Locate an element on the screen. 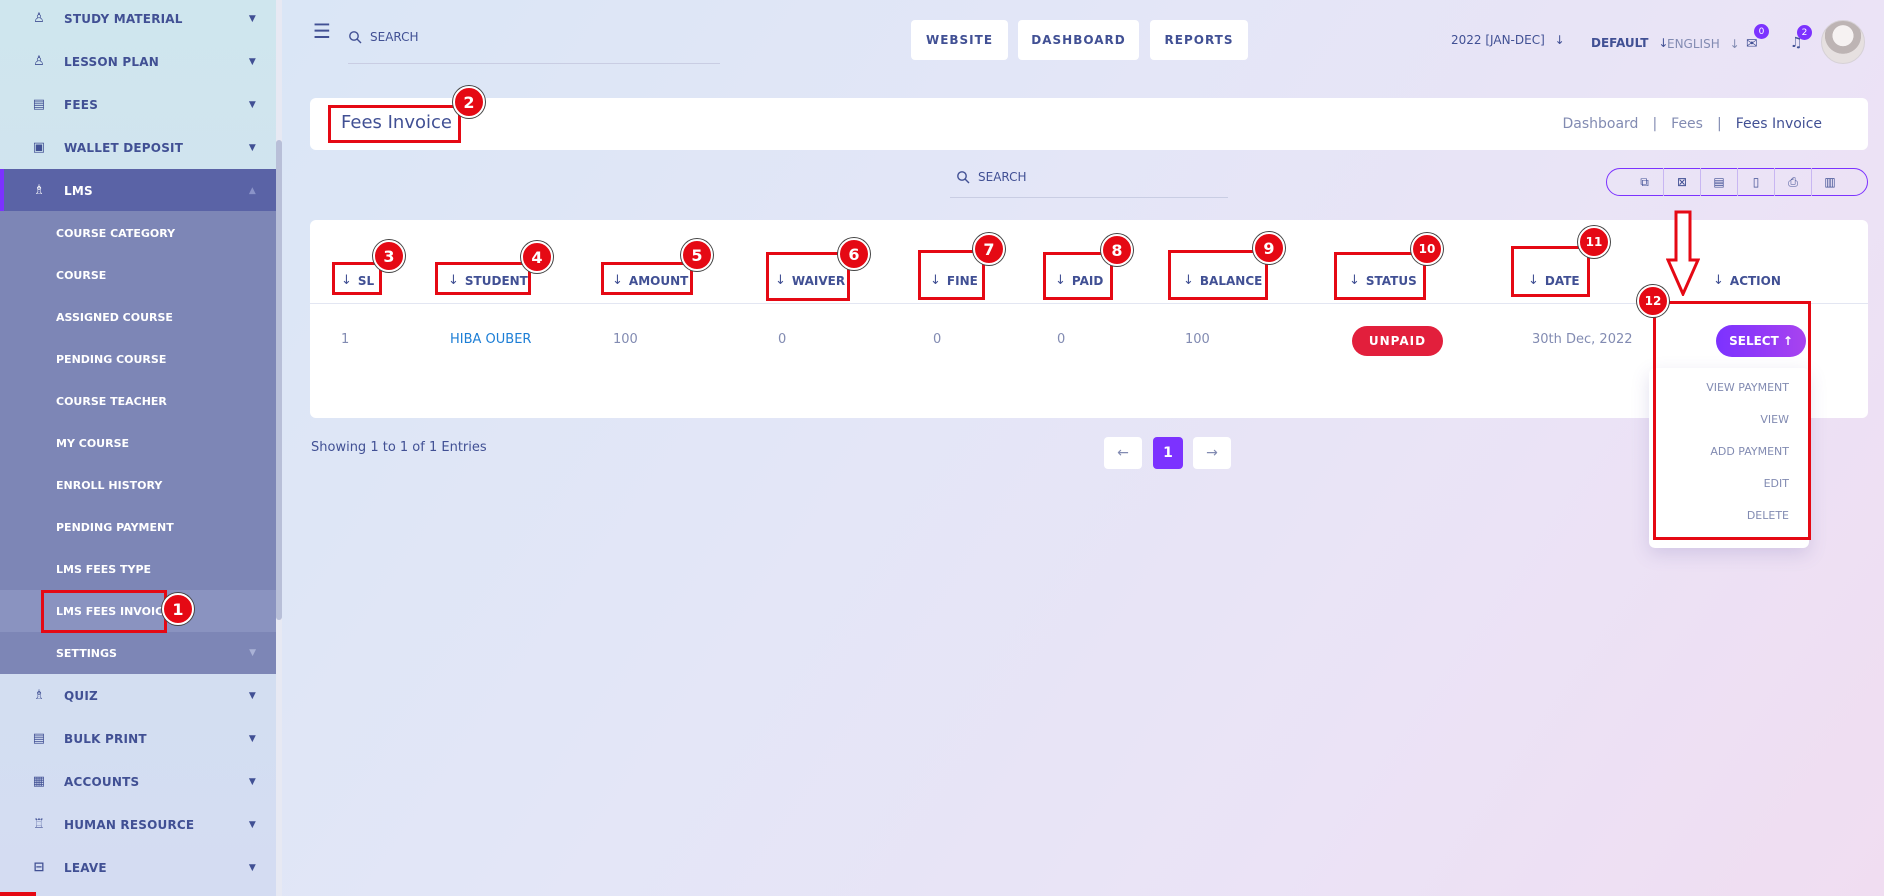  annotation-marker-5: 5 is located at coordinates (697, 255).